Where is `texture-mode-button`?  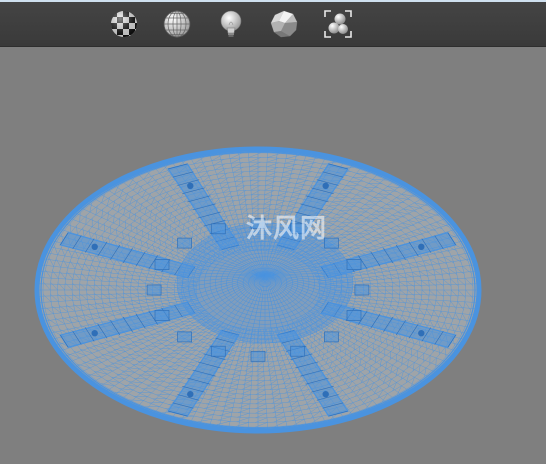 texture-mode-button is located at coordinates (124, 24).